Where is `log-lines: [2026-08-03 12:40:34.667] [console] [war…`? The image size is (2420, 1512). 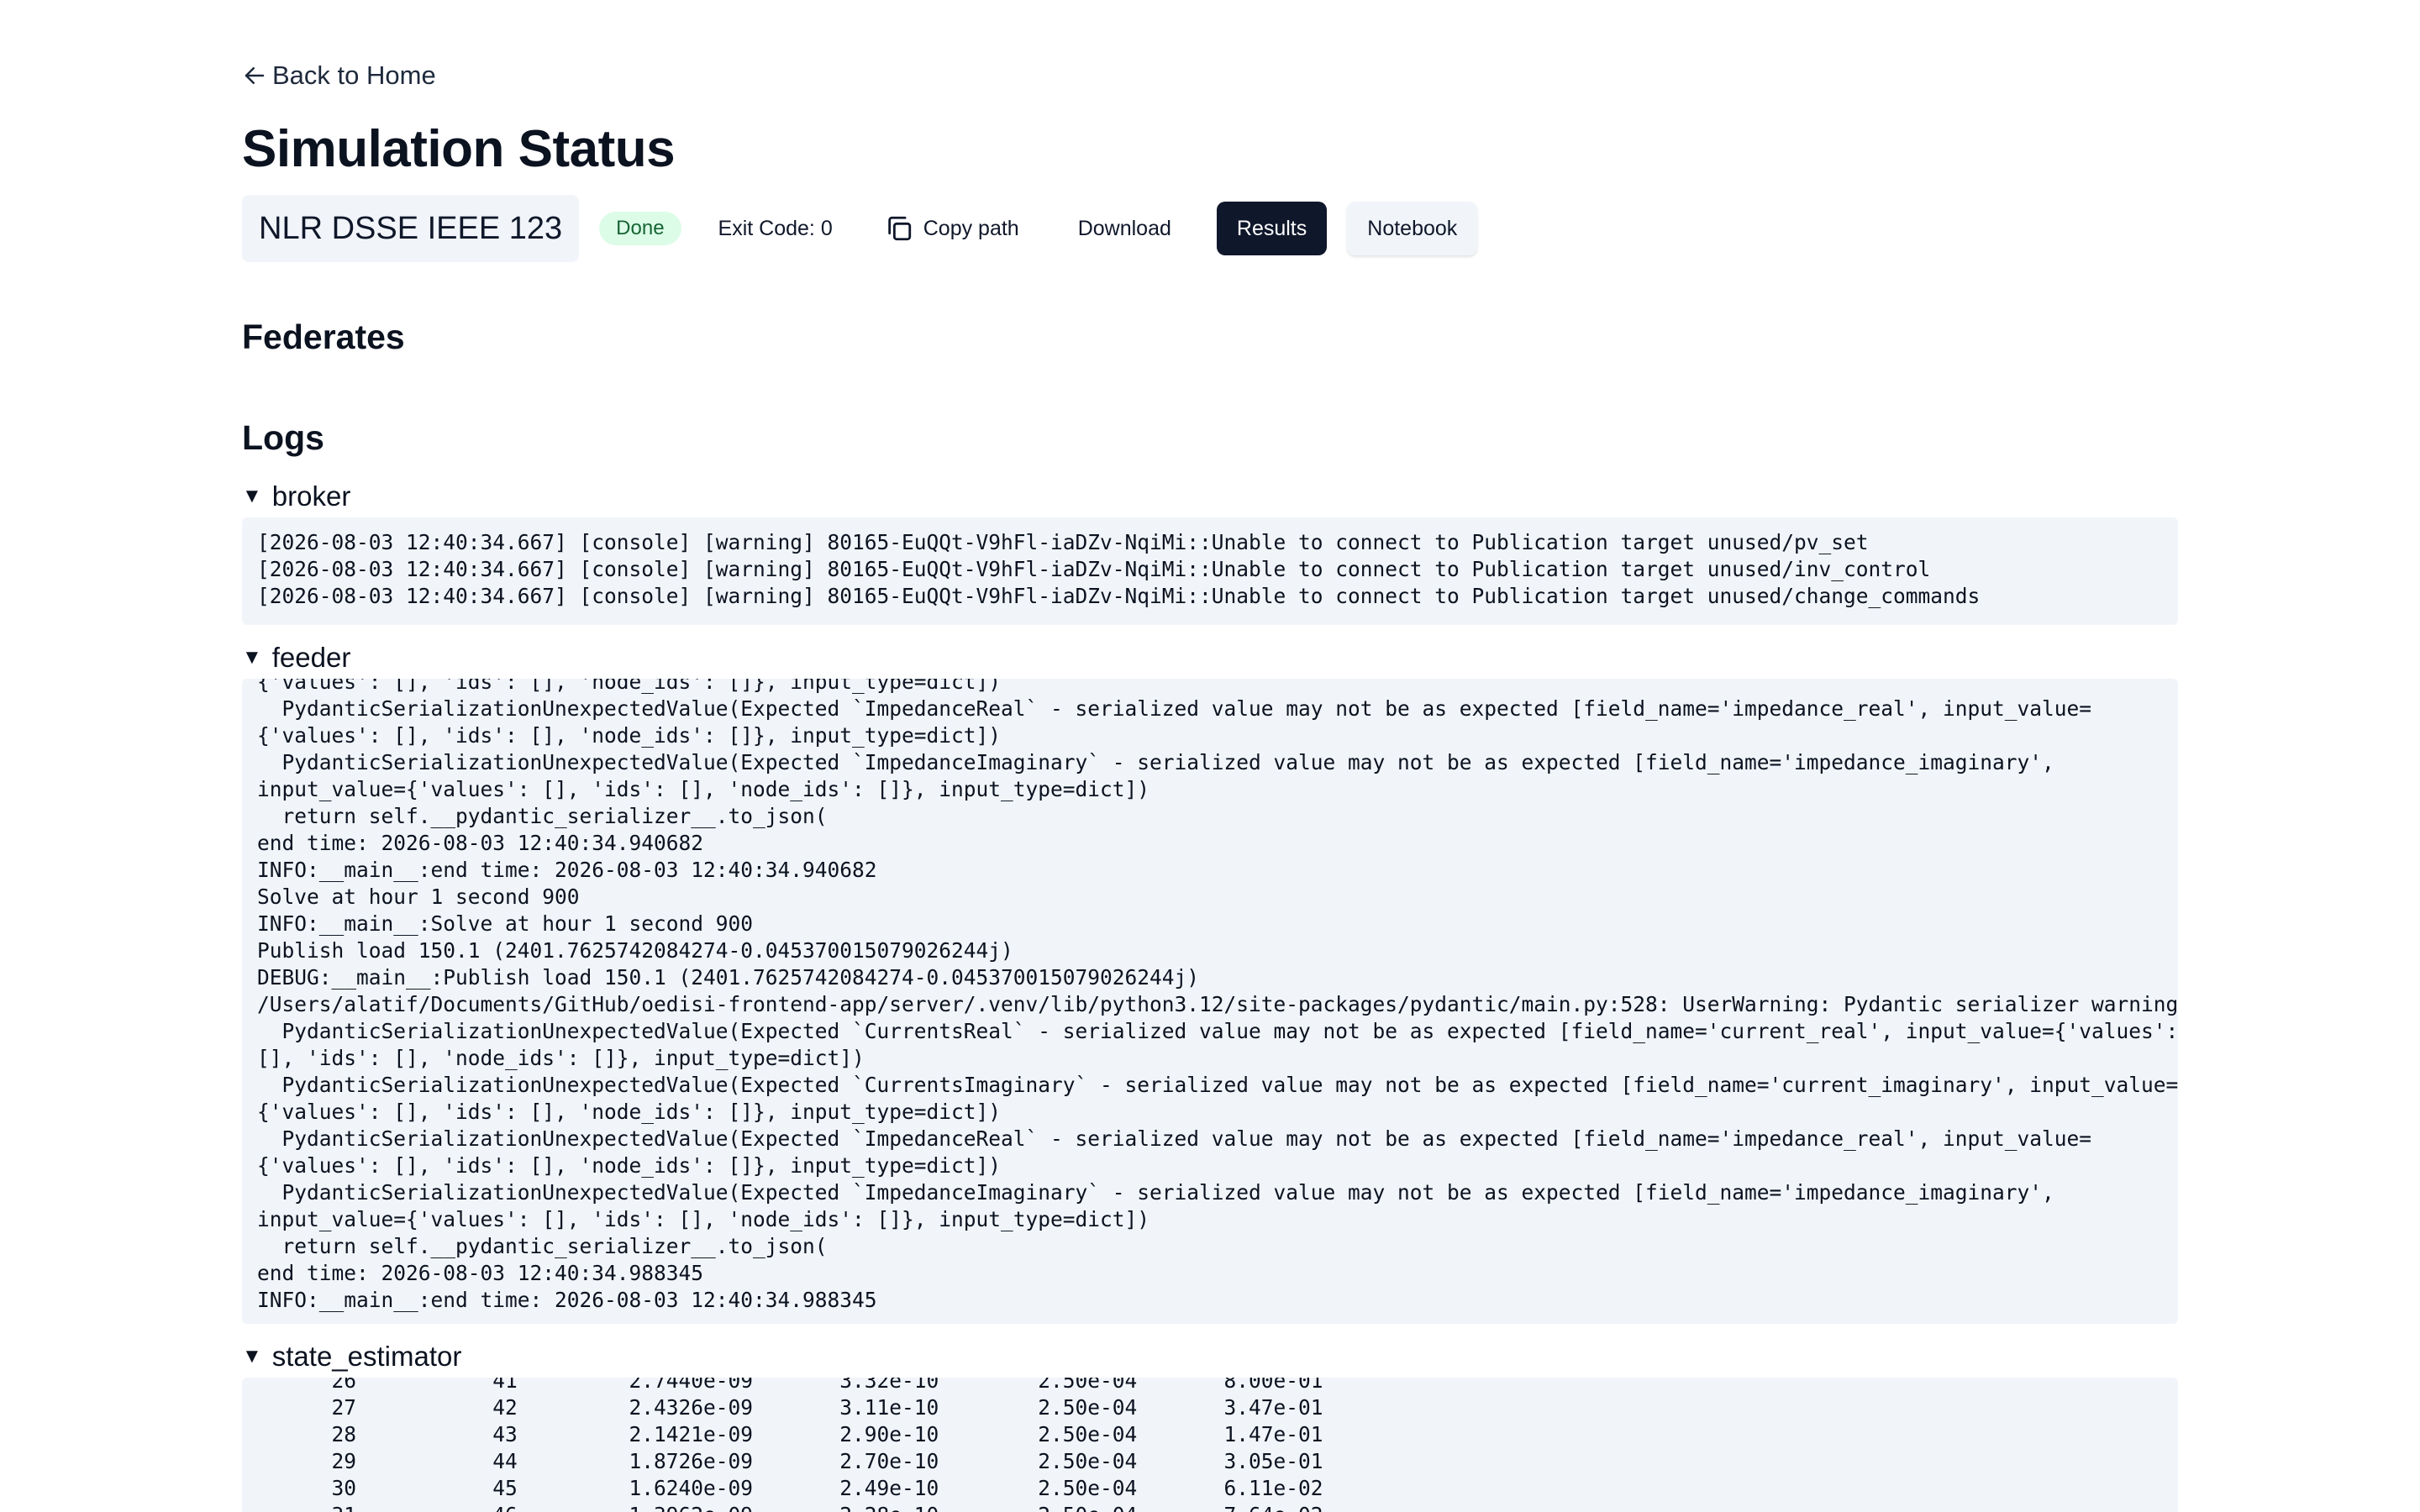 log-lines: [2026-08-03 12:40:34.667] [console] [war… is located at coordinates (1210, 569).